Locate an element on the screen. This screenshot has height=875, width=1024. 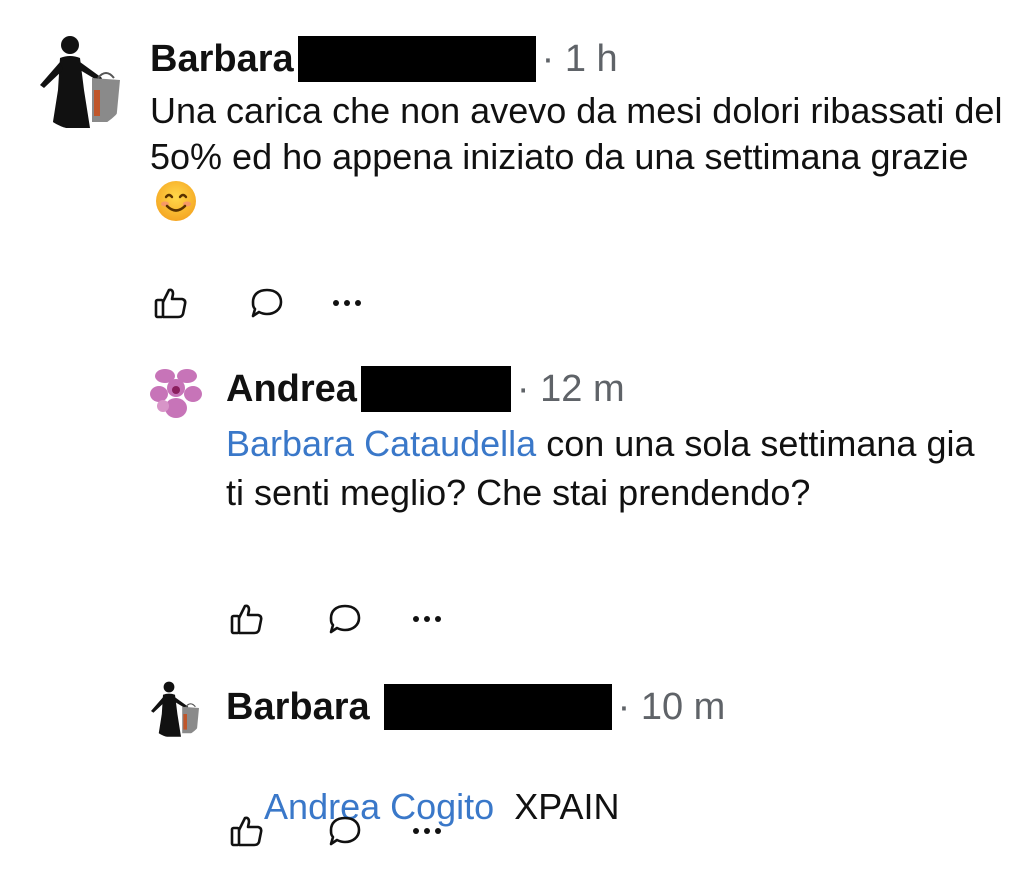
timestamp: · 12 m is located at coordinates (571, 389).